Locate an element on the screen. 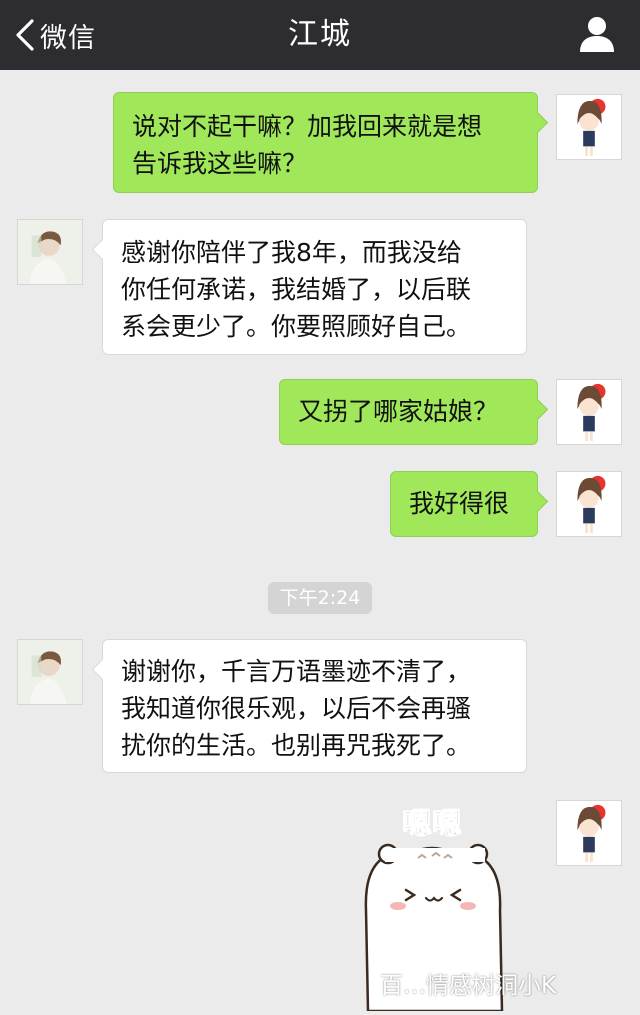  outgoing-message: 说对不起干嘛？加我回来就是想 告诉我这些嘛？ is located at coordinates (331, 142).